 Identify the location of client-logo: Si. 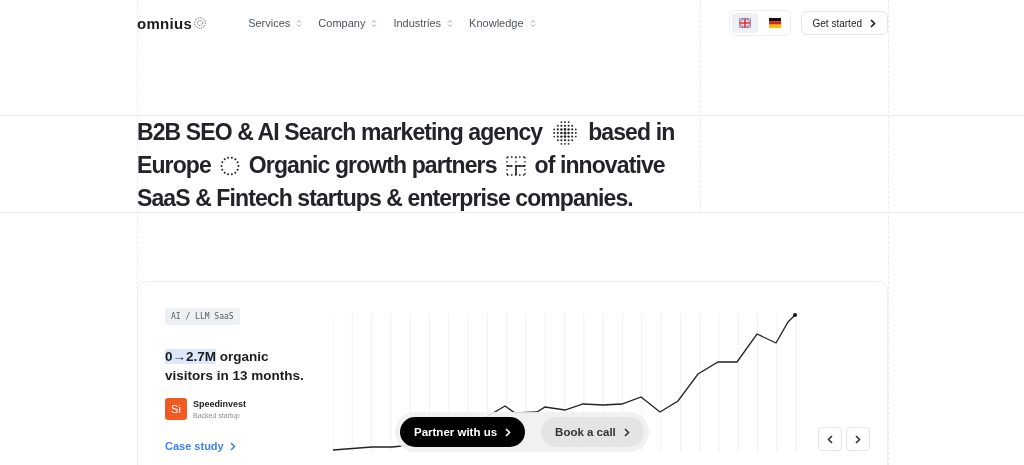
(176, 409).